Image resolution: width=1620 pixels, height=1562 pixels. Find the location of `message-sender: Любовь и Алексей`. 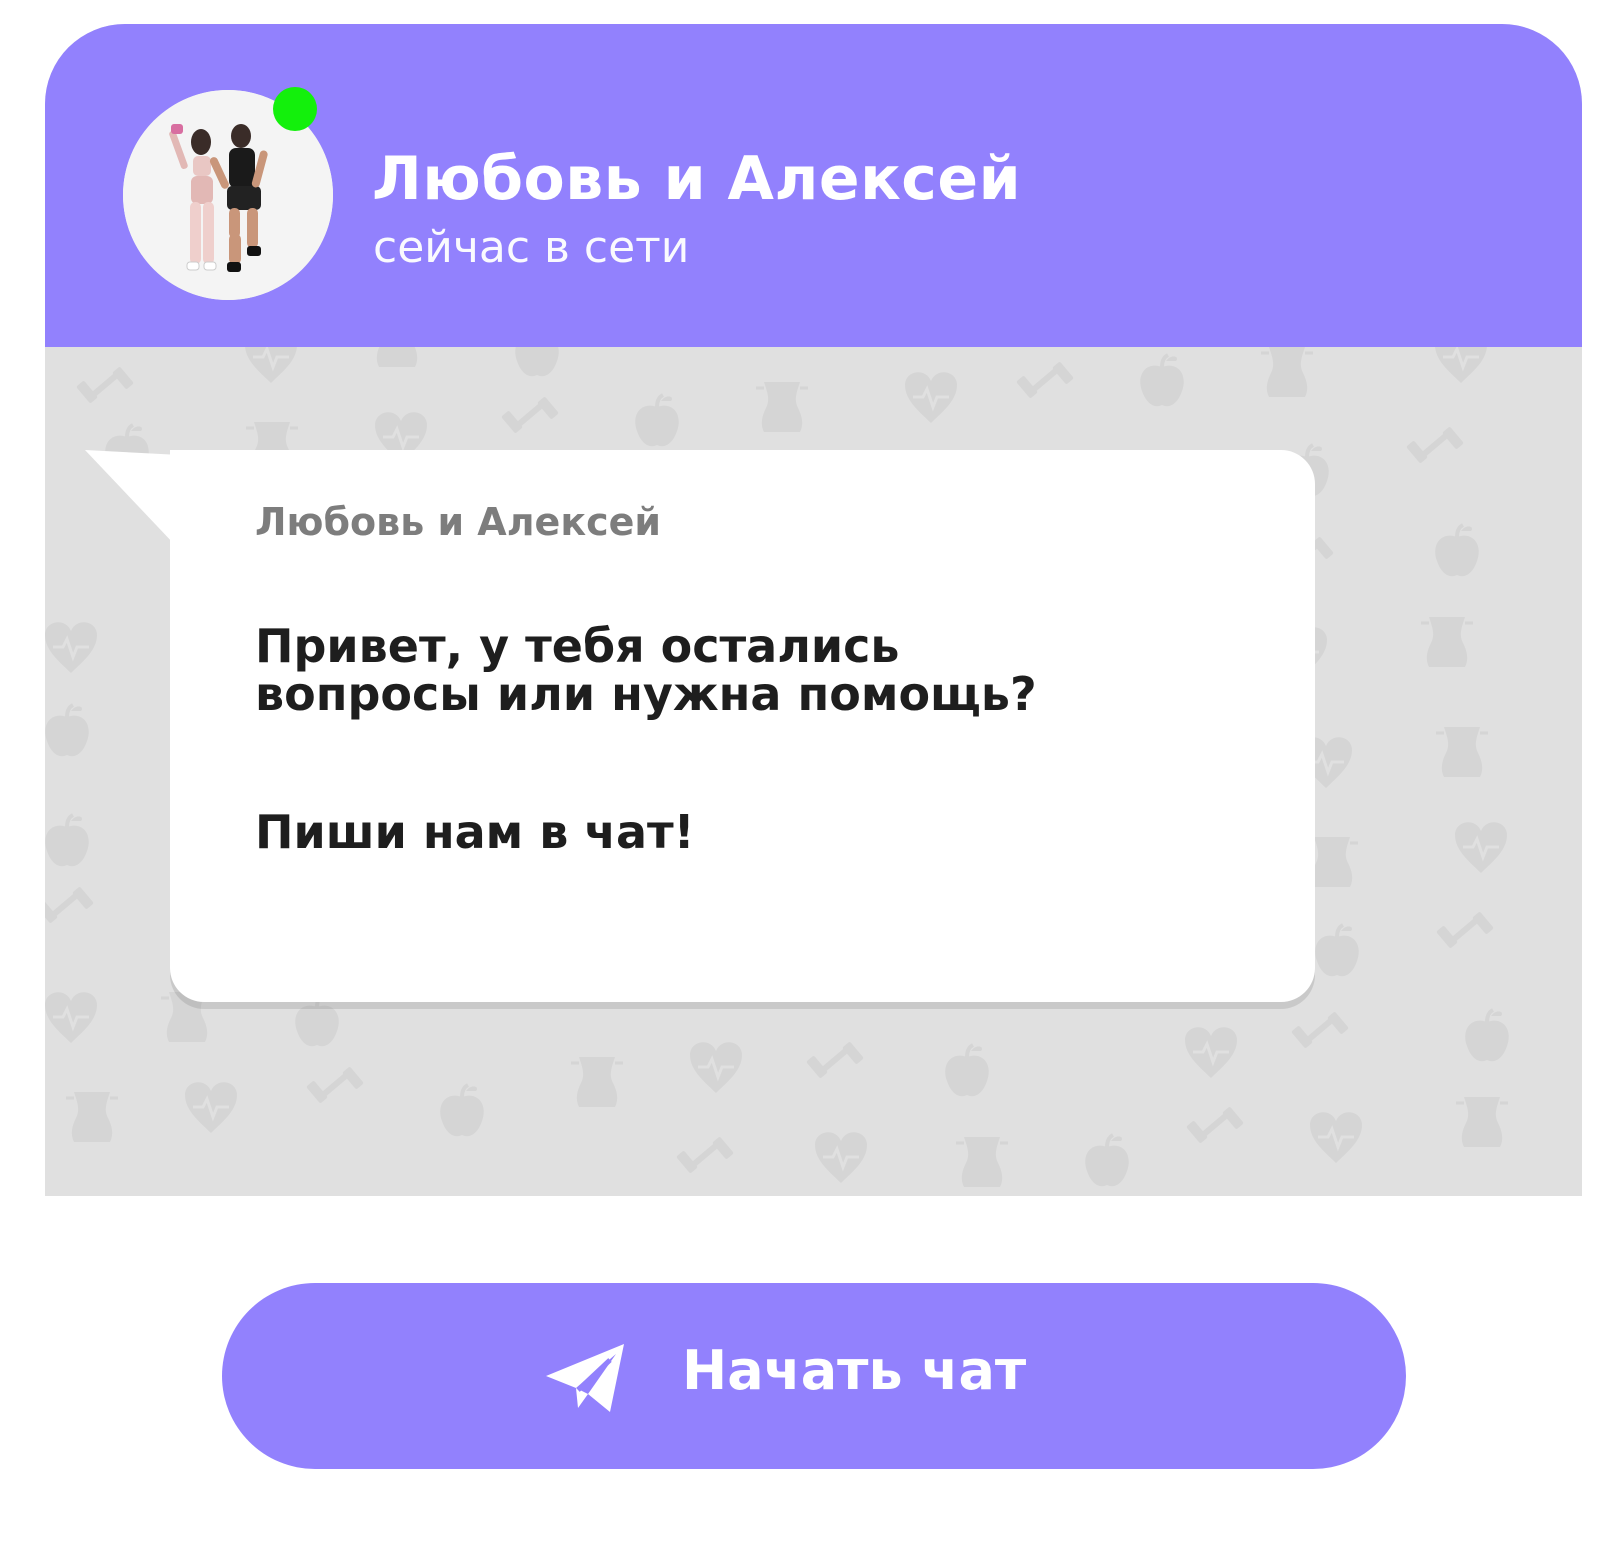

message-sender: Любовь и Алексей is located at coordinates (458, 522).